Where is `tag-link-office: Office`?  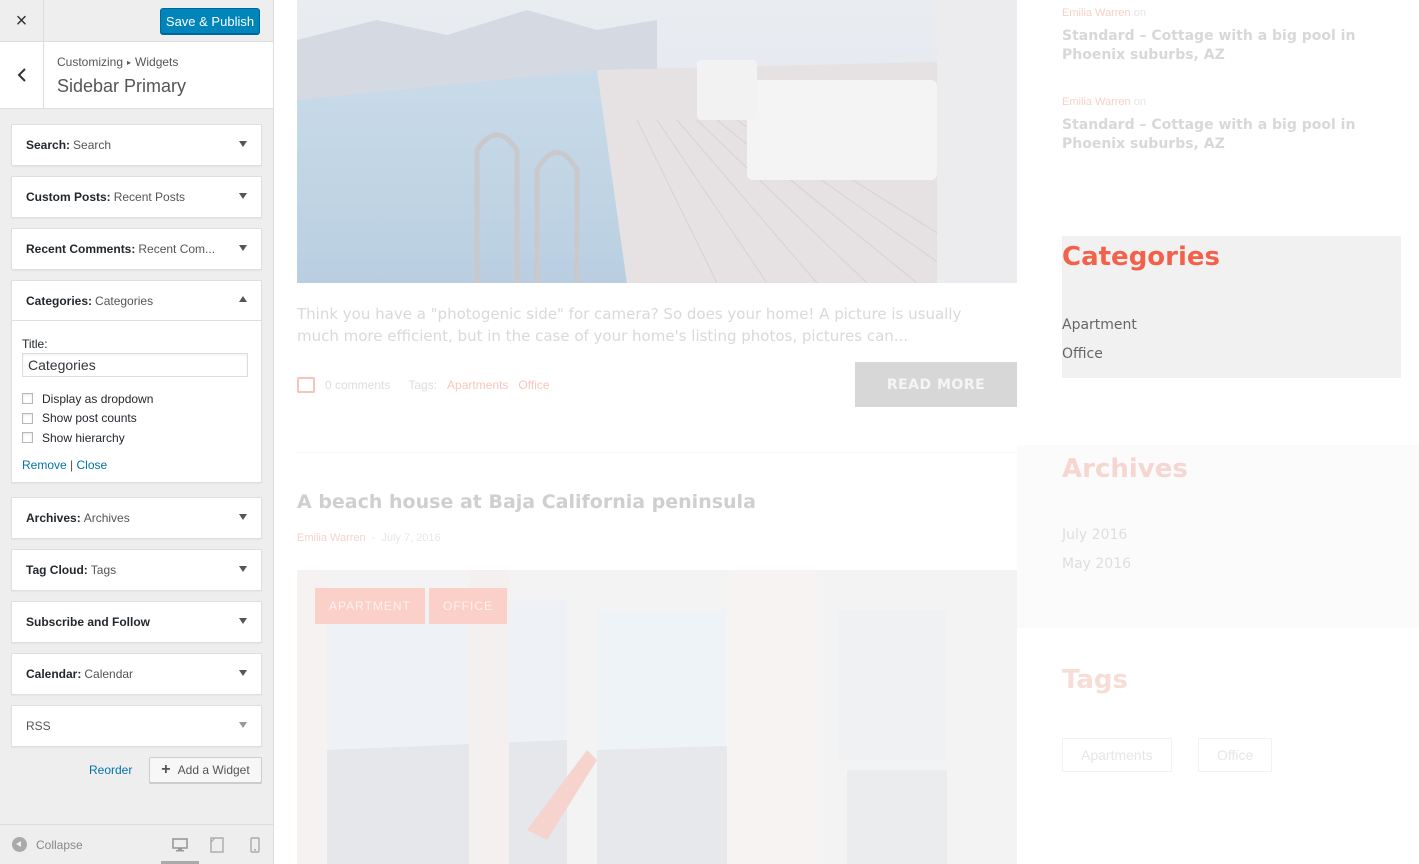 tag-link-office: Office is located at coordinates (533, 385).